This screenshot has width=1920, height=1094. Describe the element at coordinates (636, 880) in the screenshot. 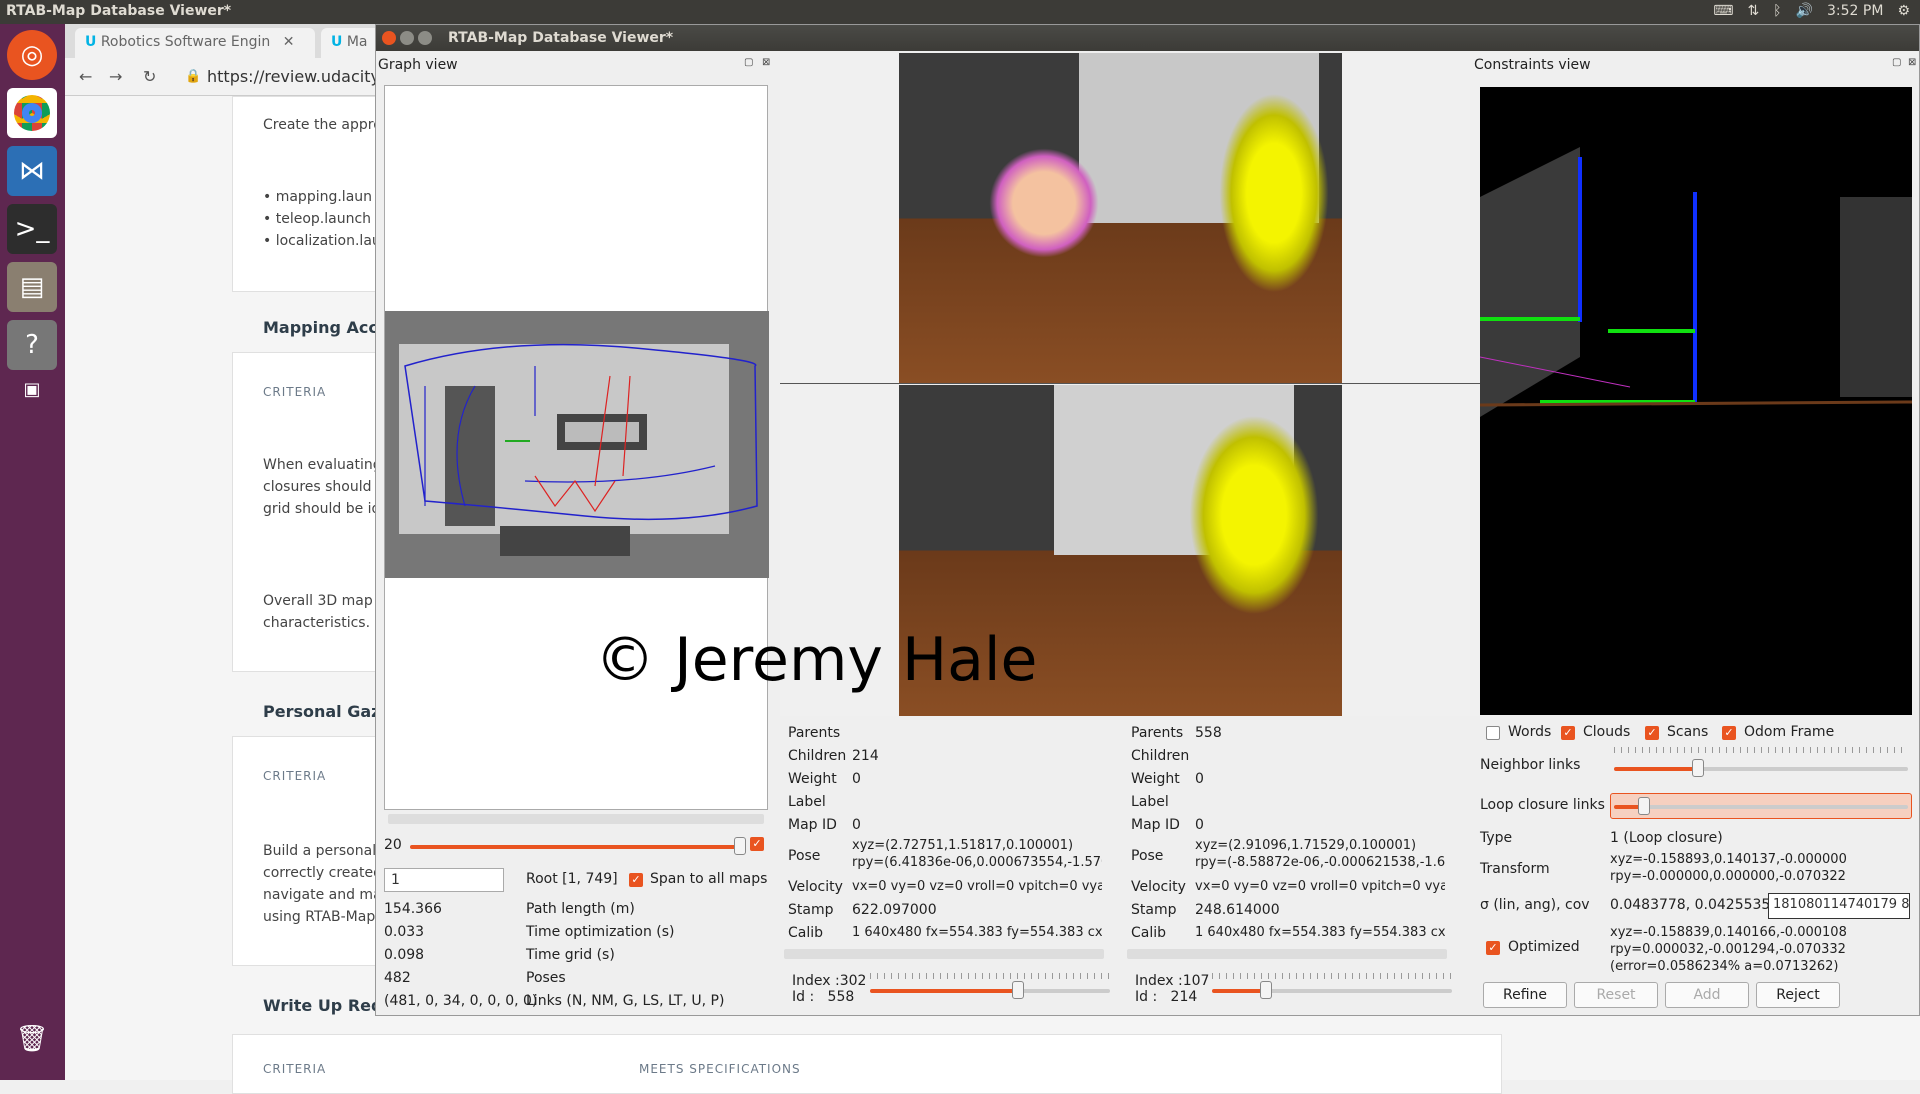

I see `span-checkbox: ✓` at that location.